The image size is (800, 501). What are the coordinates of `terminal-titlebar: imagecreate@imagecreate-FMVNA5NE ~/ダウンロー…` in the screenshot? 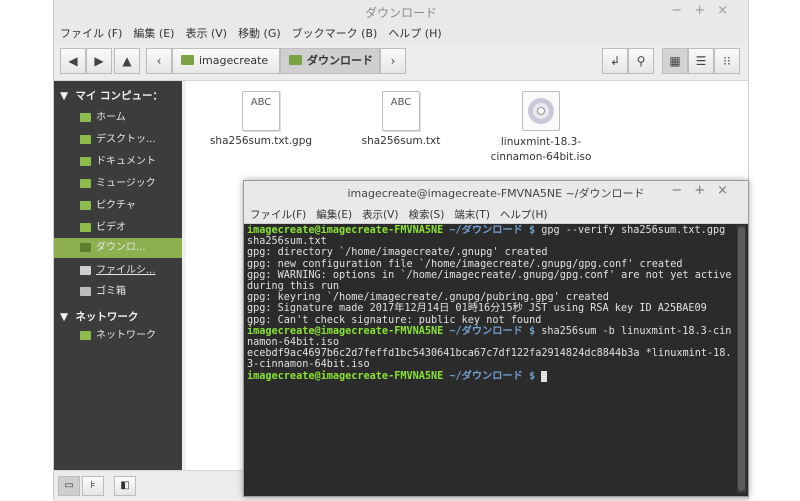 It's located at (496, 192).